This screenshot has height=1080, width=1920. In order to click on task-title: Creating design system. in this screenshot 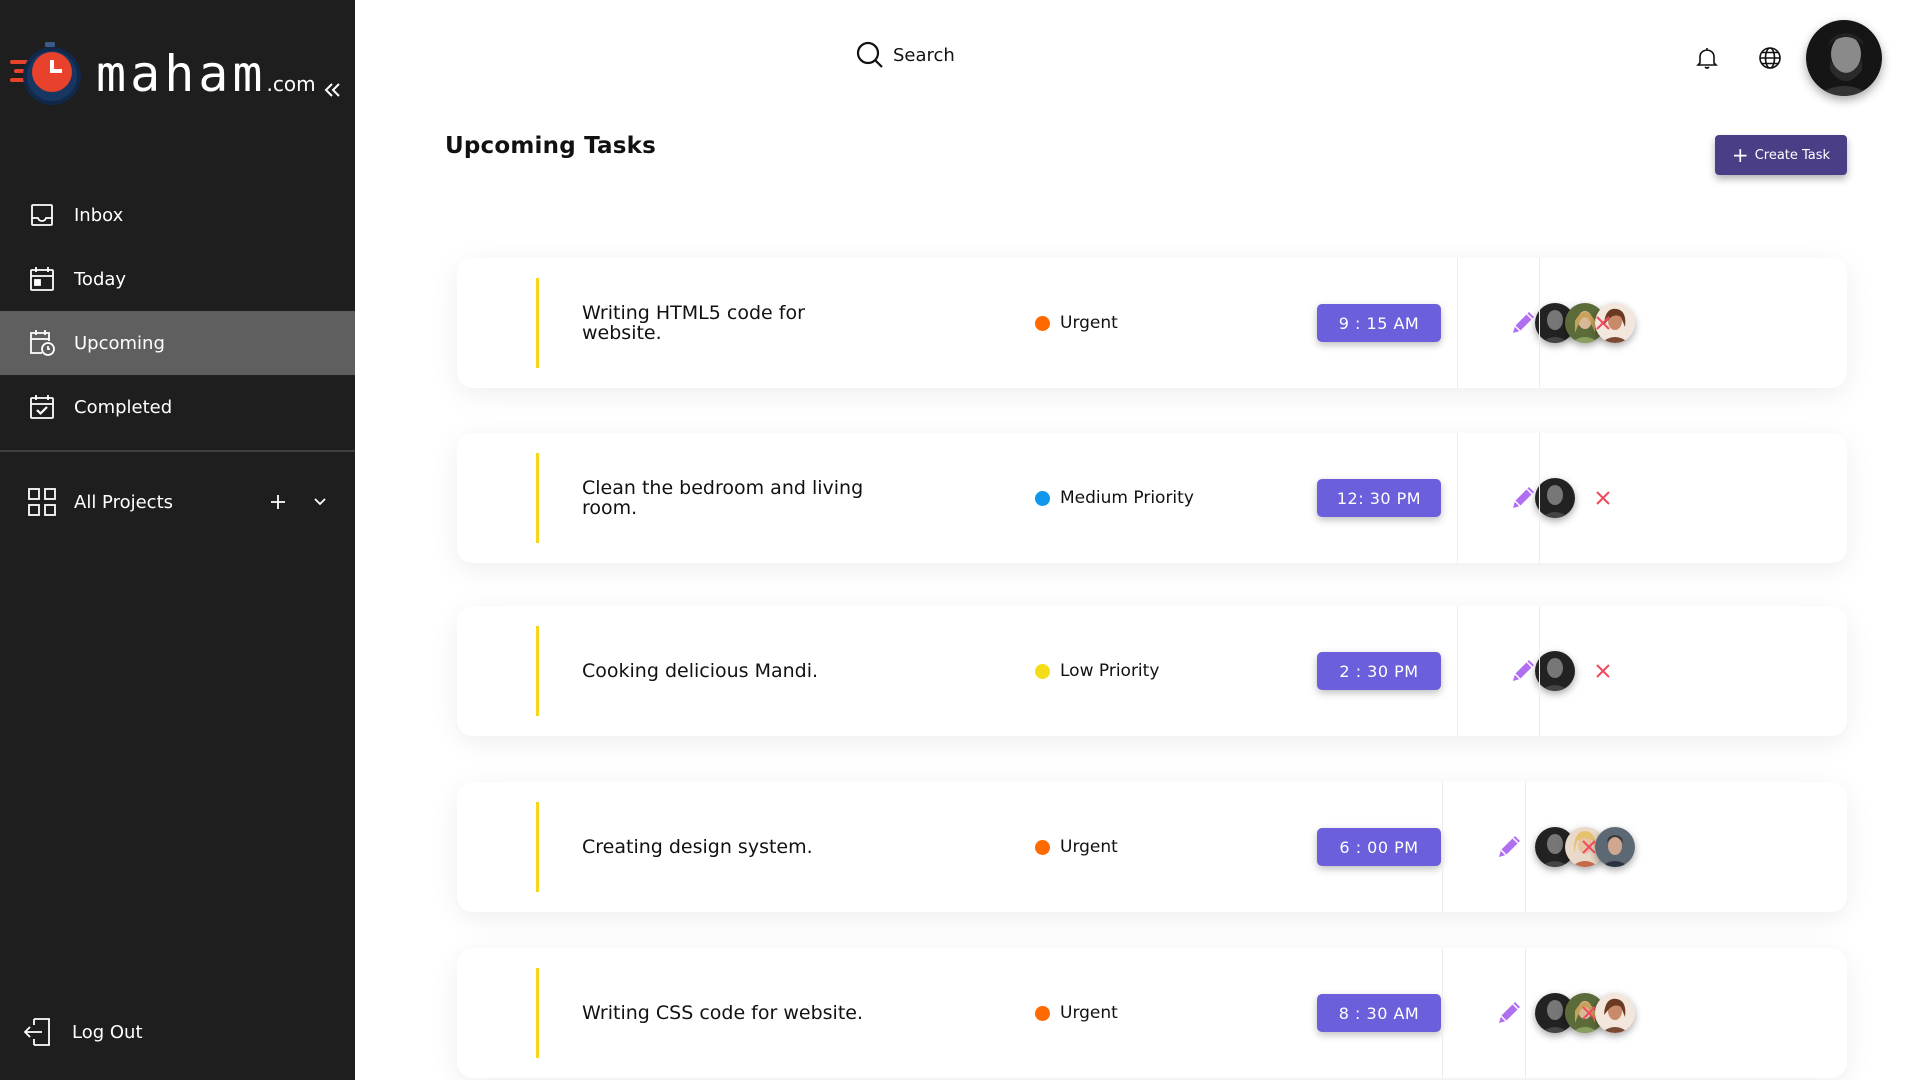, I will do `click(697, 847)`.